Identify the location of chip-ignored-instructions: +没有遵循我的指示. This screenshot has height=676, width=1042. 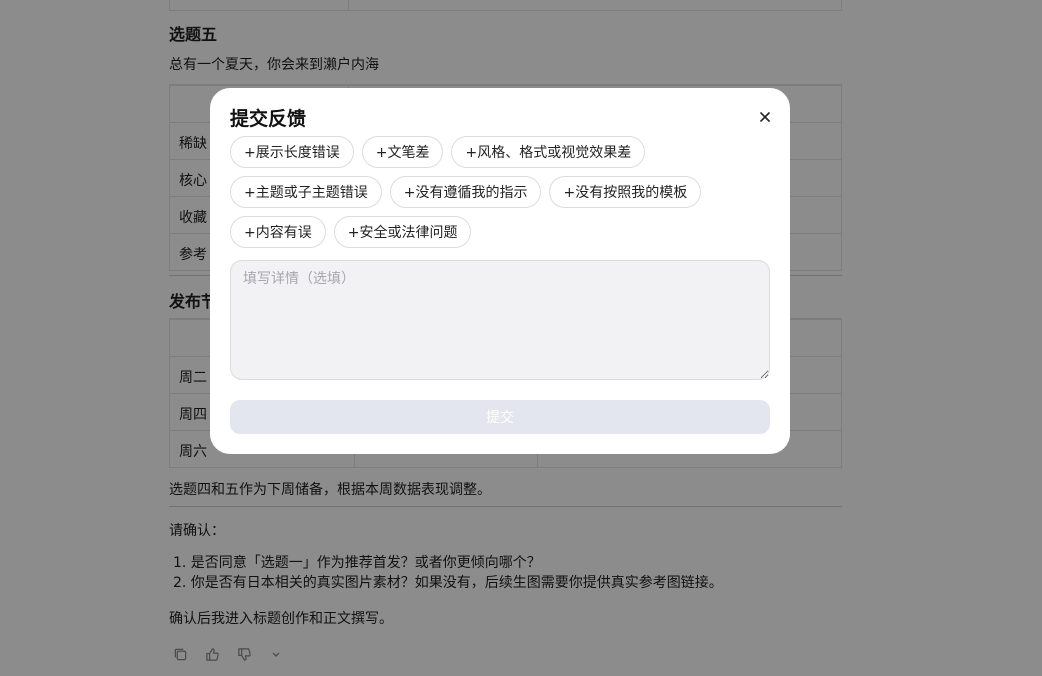
(465, 192).